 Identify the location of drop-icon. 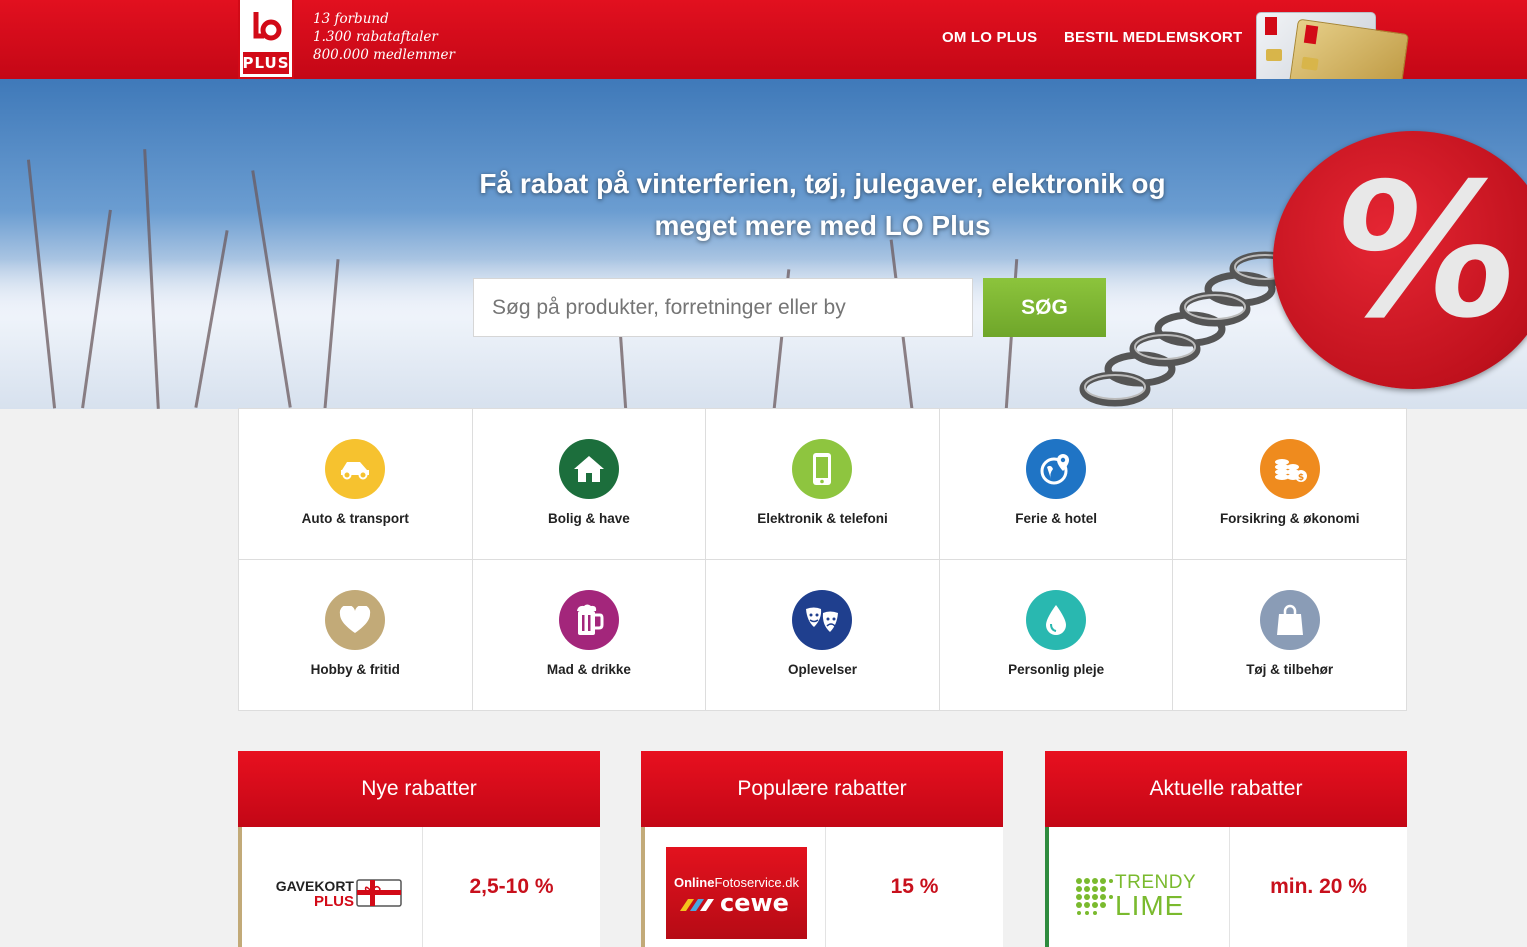
(1056, 620).